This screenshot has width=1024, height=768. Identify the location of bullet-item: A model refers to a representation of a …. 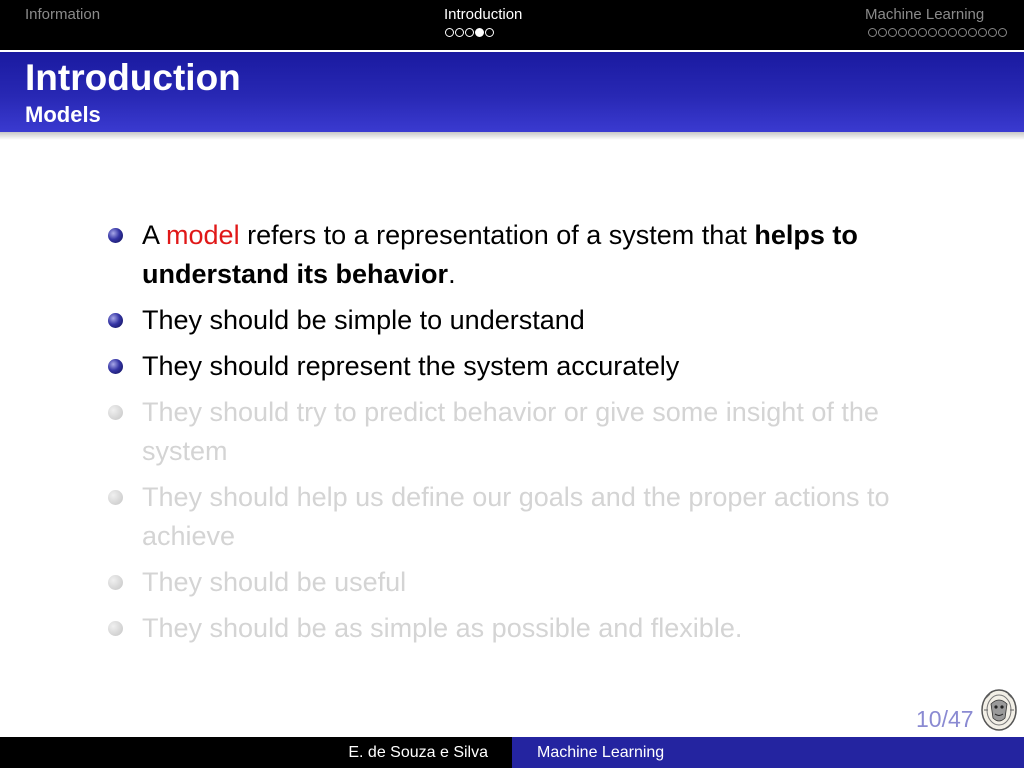
(528, 255).